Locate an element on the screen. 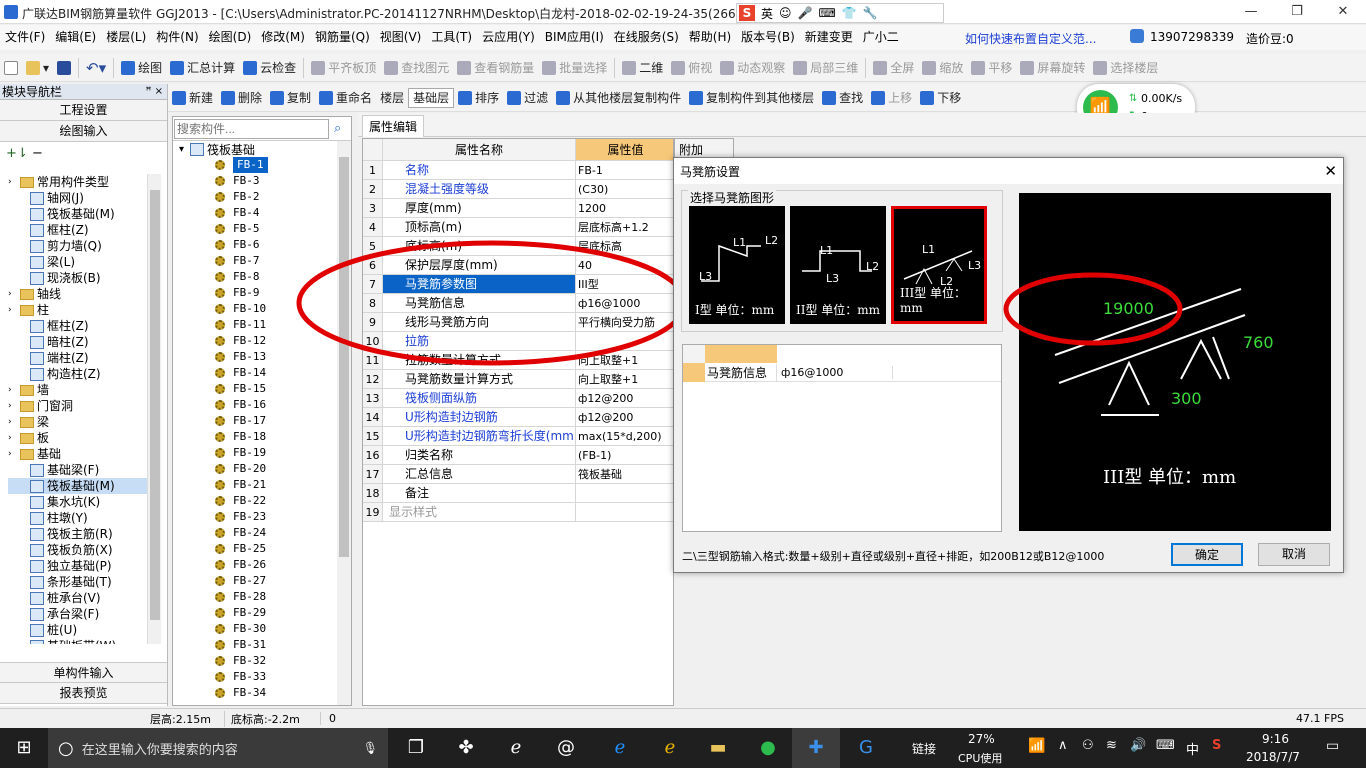  property-row: 1 名称 FB-1 is located at coordinates (518, 170).